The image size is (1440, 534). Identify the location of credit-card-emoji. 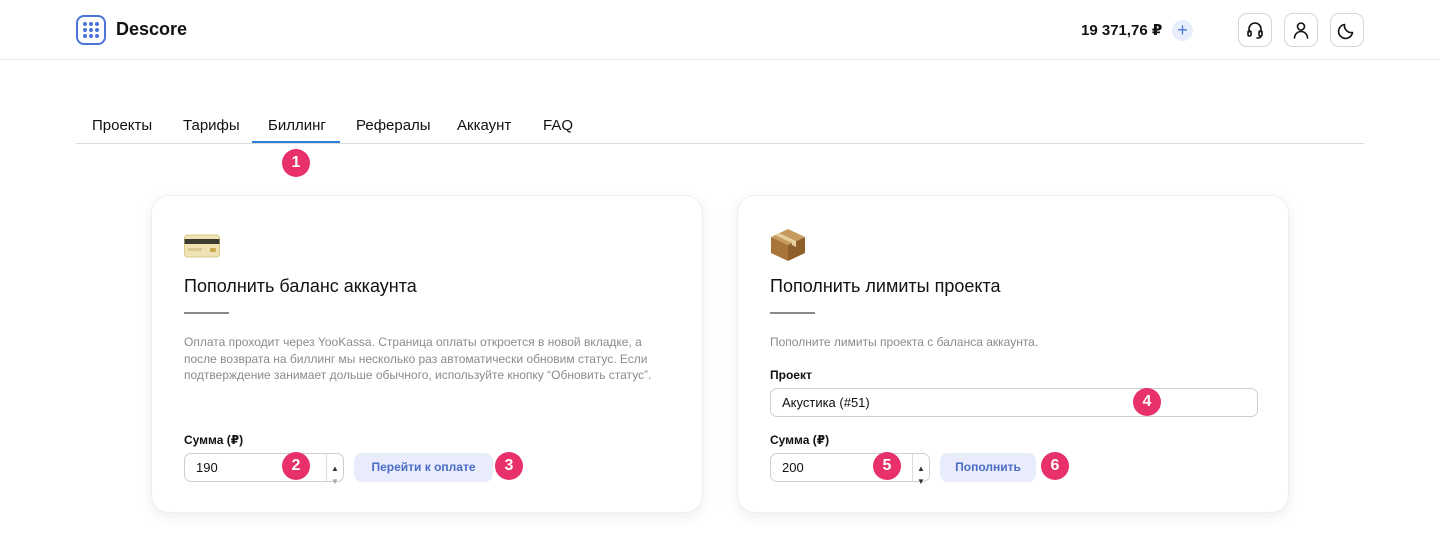
(202, 246).